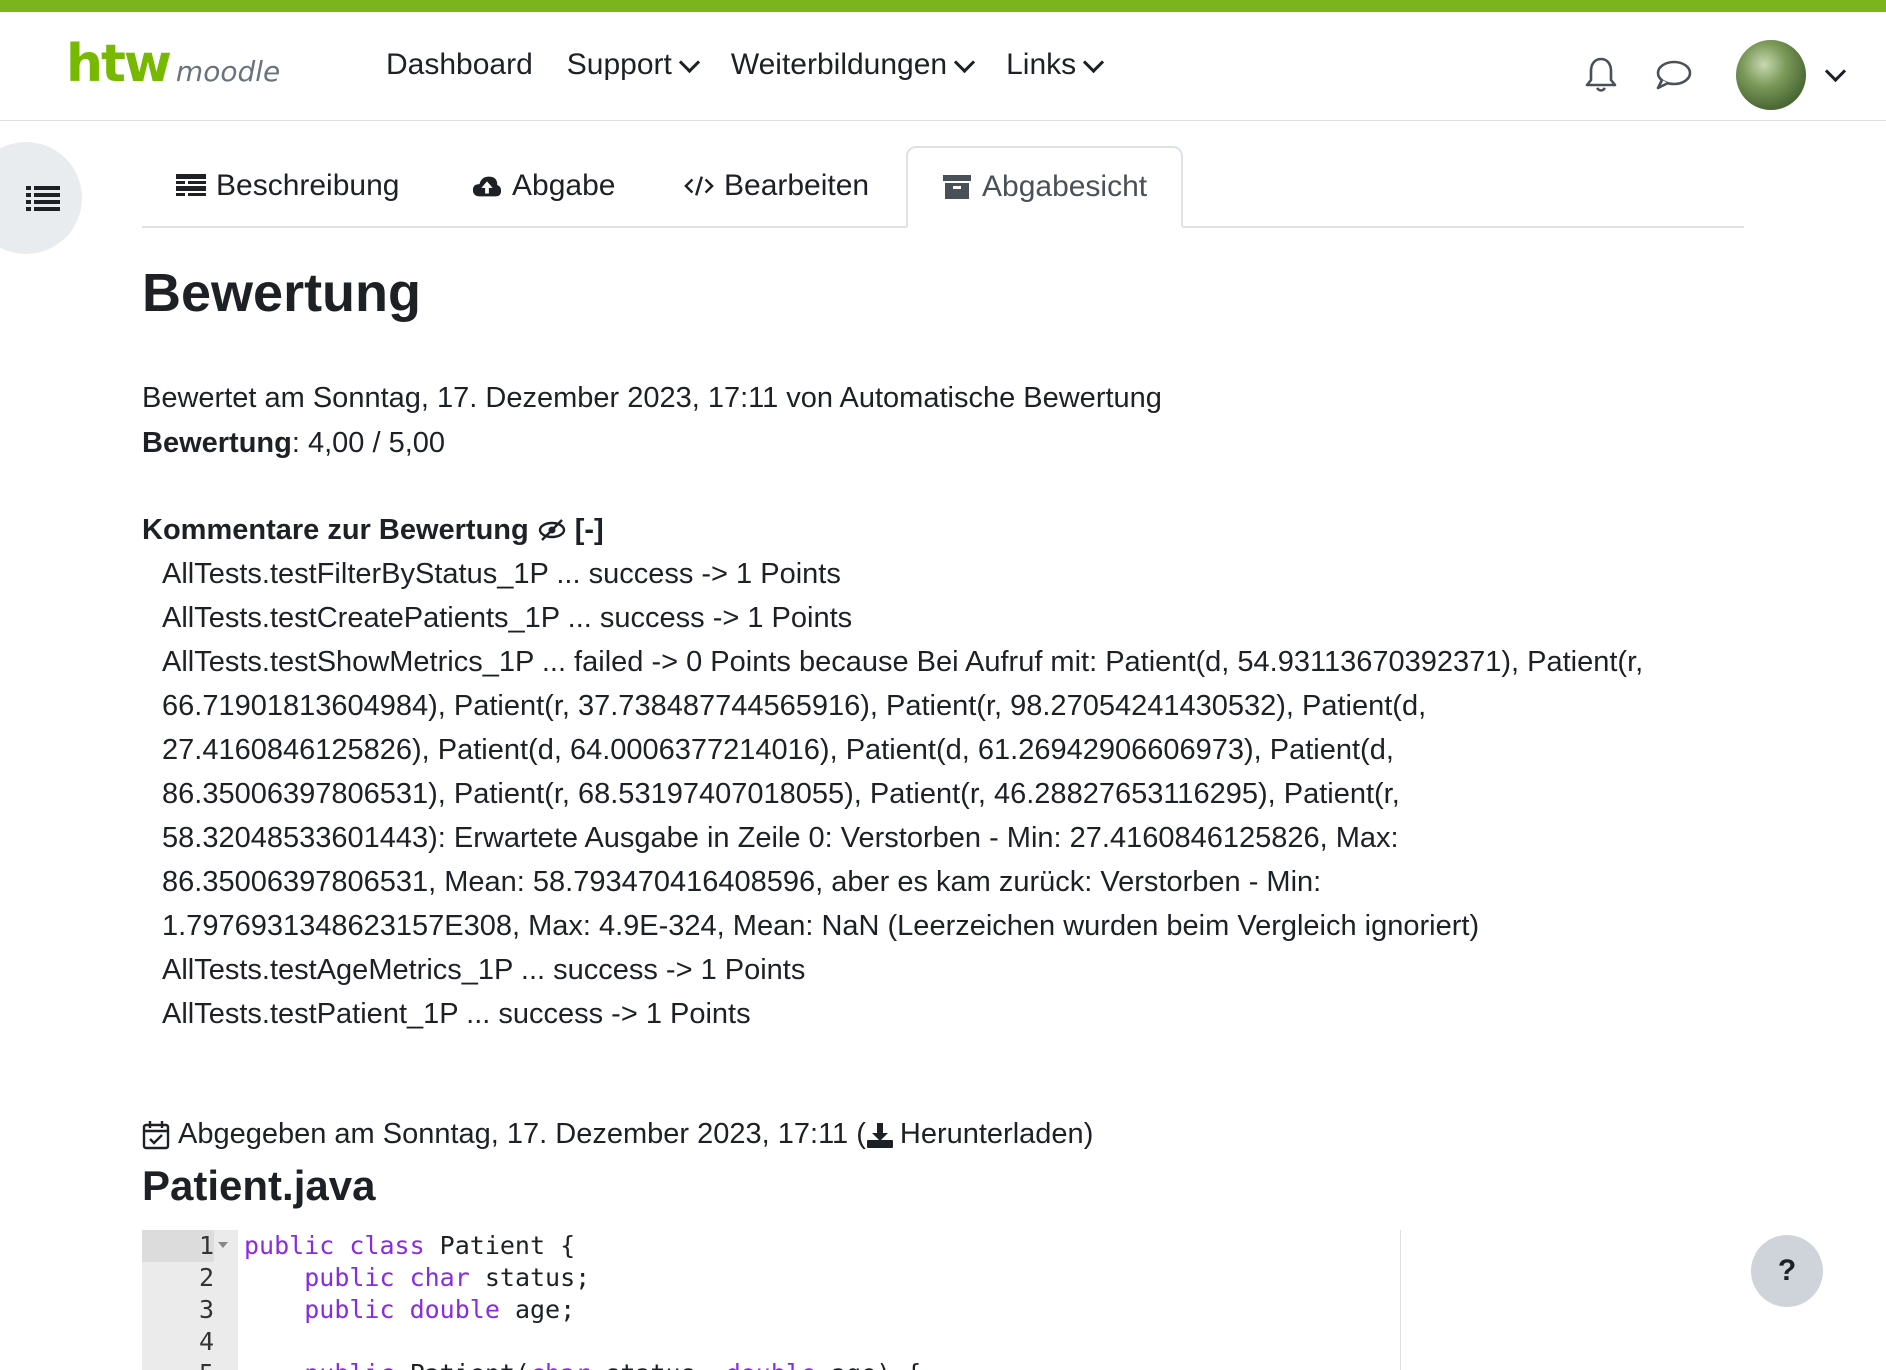  I want to click on nav-dashboard-label: Dashboard, so click(459, 64).